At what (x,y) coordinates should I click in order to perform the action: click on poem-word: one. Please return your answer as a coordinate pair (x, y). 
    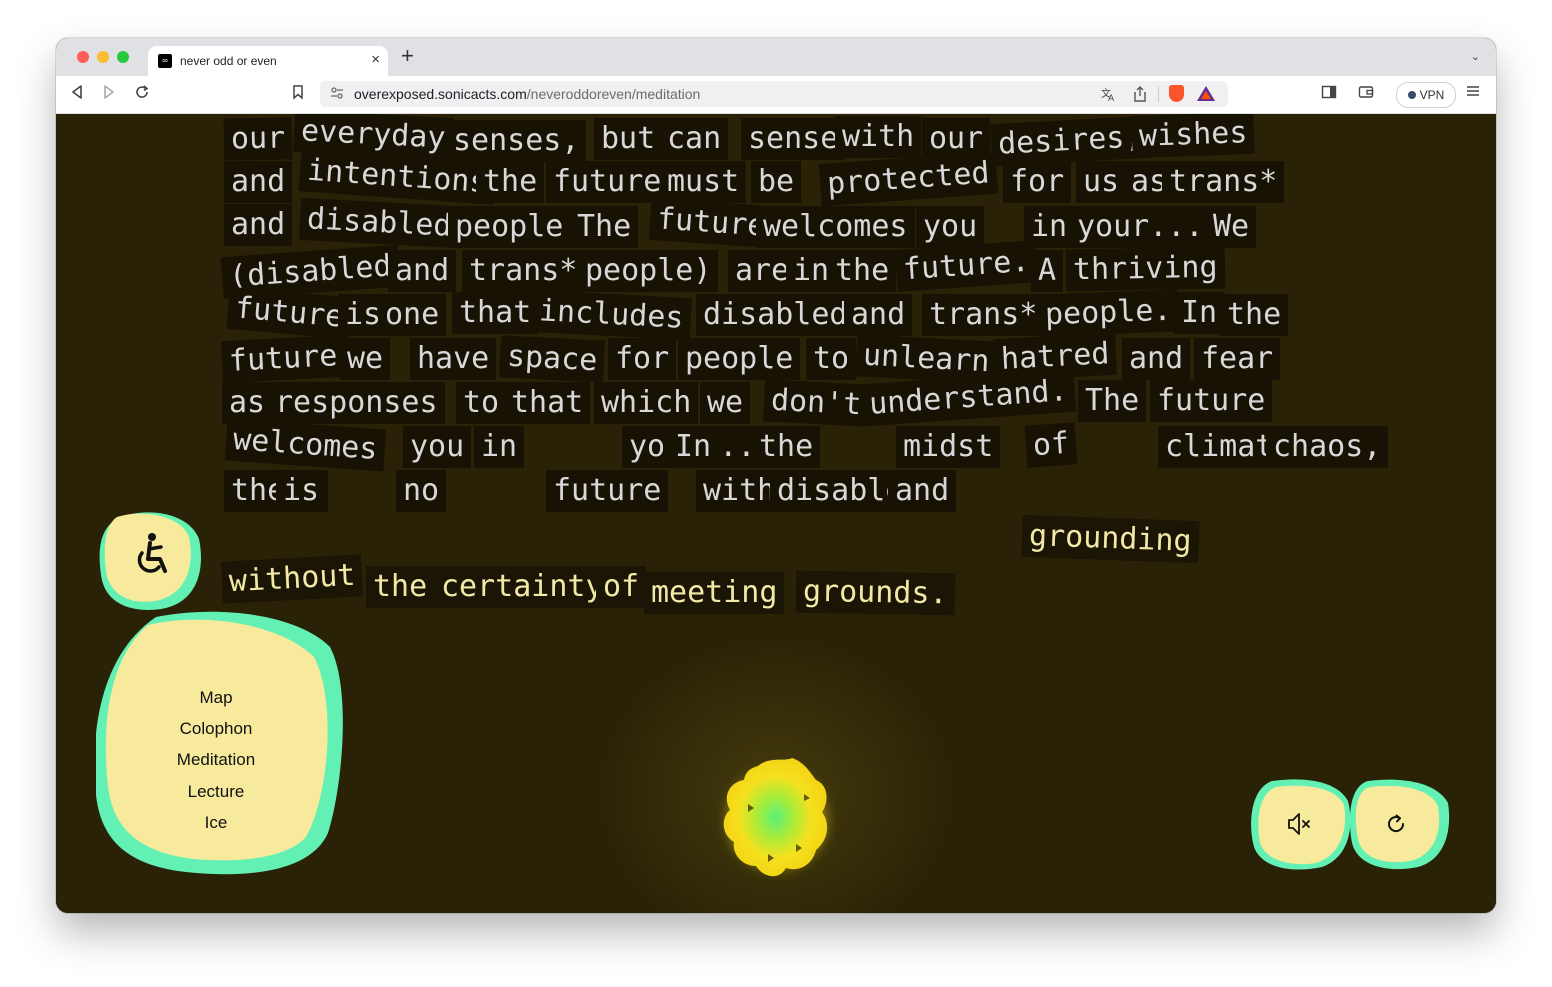
    Looking at the image, I should click on (412, 315).